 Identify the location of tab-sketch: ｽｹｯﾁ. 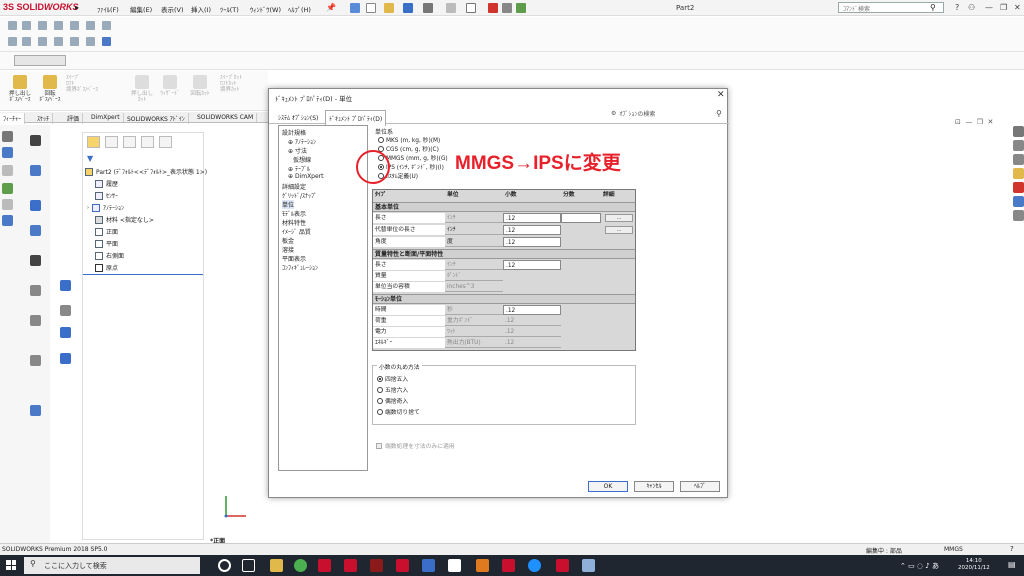
(44, 118).